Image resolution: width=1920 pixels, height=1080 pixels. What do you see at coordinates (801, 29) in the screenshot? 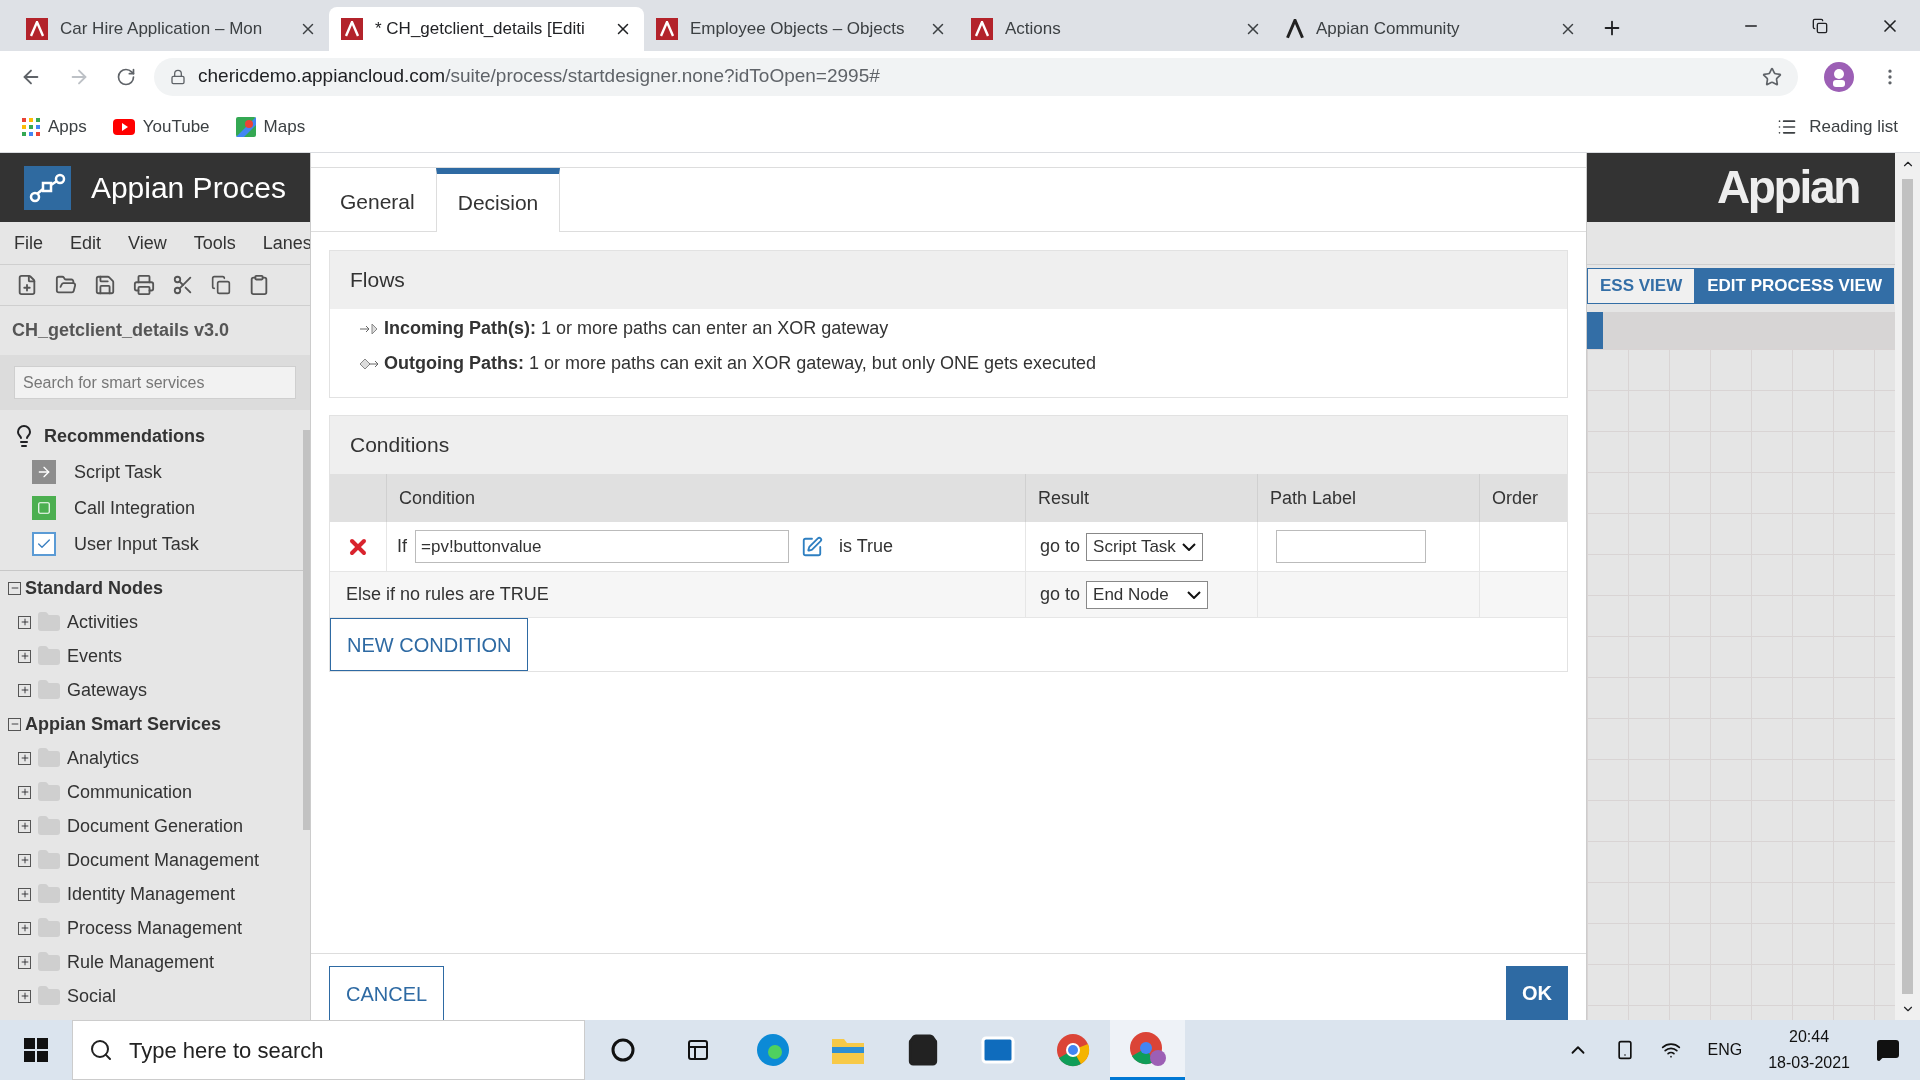
I see `browser-tab: Employee Objects – Objects` at bounding box center [801, 29].